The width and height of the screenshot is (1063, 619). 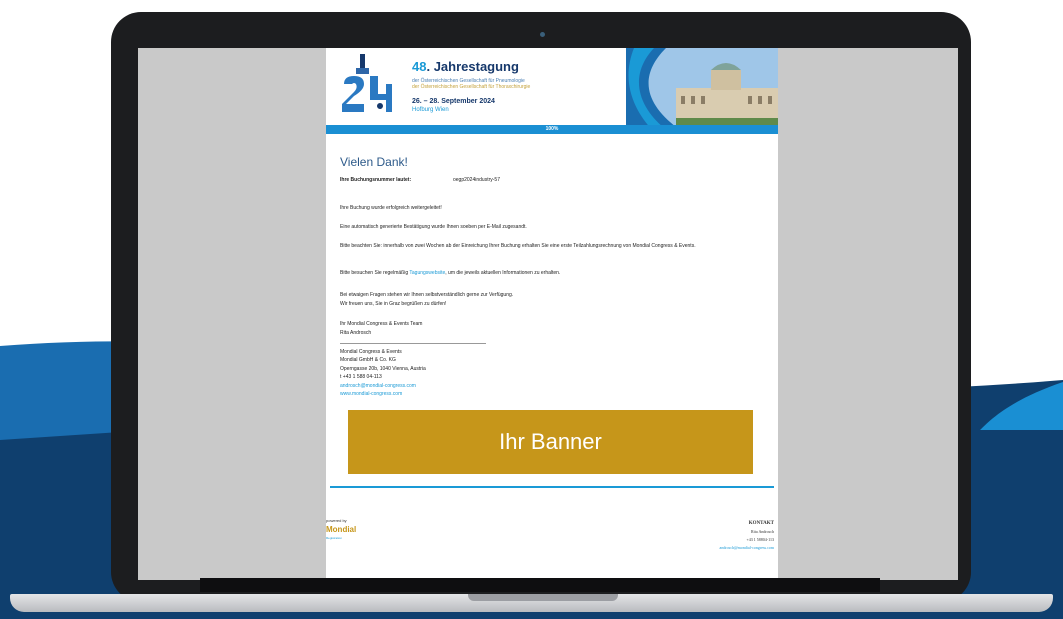 What do you see at coordinates (375, 273) in the screenshot?
I see `website-notice-text-1: Bitte besuchen Sie regelmäßig` at bounding box center [375, 273].